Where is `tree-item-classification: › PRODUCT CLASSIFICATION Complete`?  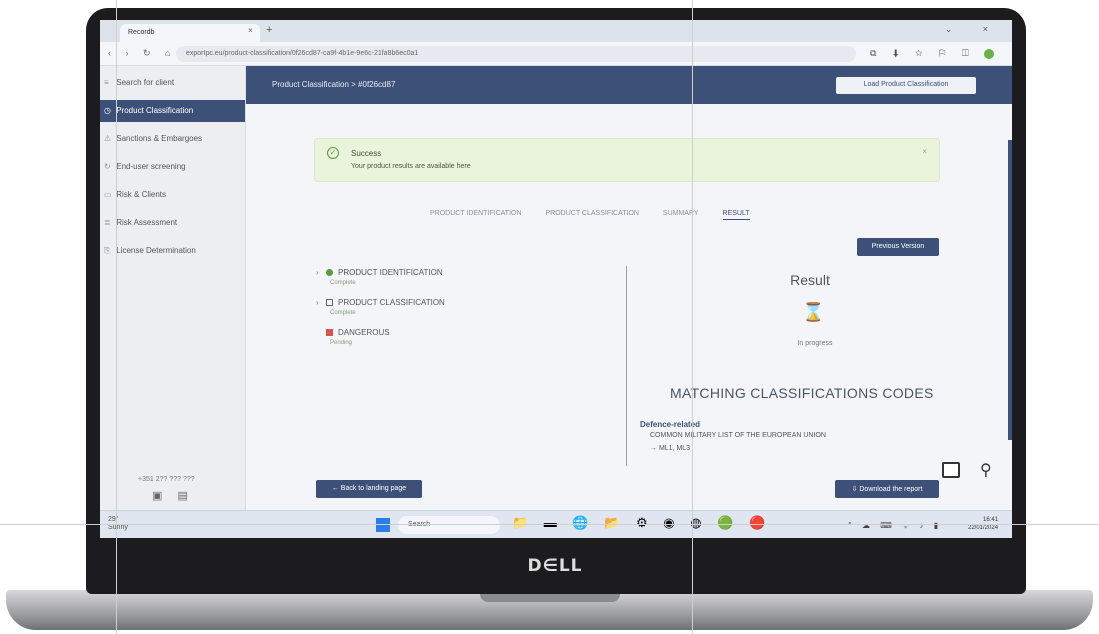
tree-item-classification: › PRODUCT CLASSIFICATION Complete is located at coordinates (466, 311).